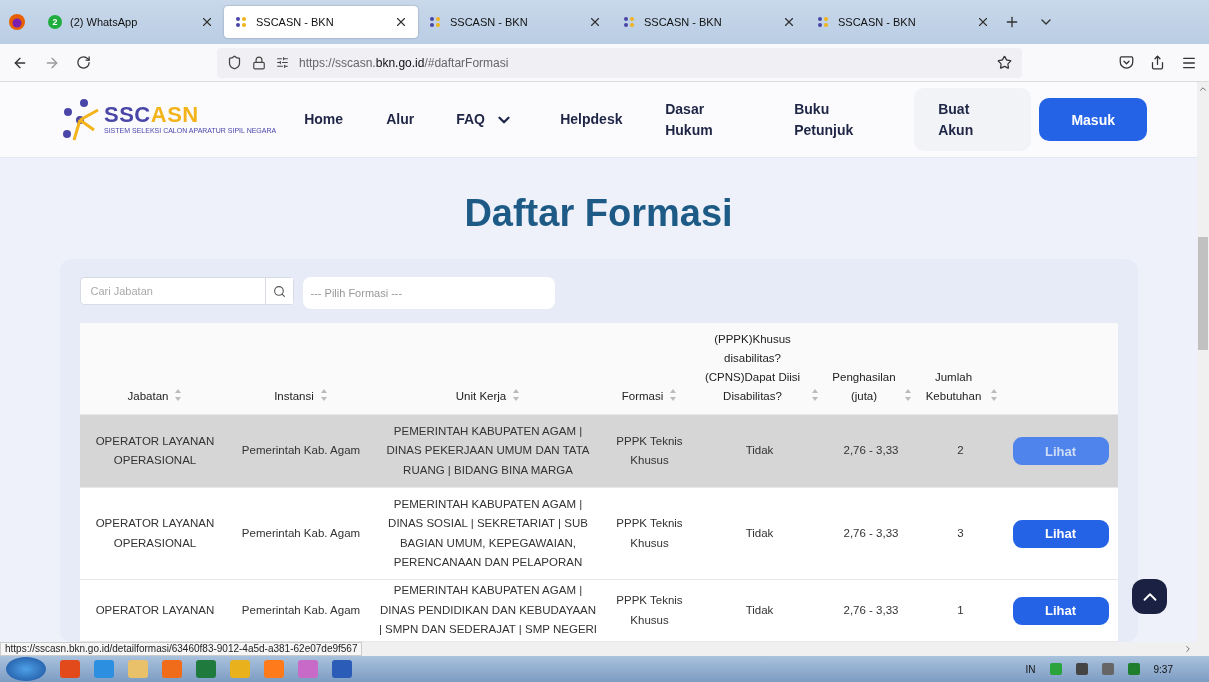  I want to click on status-url: https://sscasn.bkn.go.id/detailformasi/63460f83-9012-4a5d-a381-62e07de9f567, so click(181, 649).